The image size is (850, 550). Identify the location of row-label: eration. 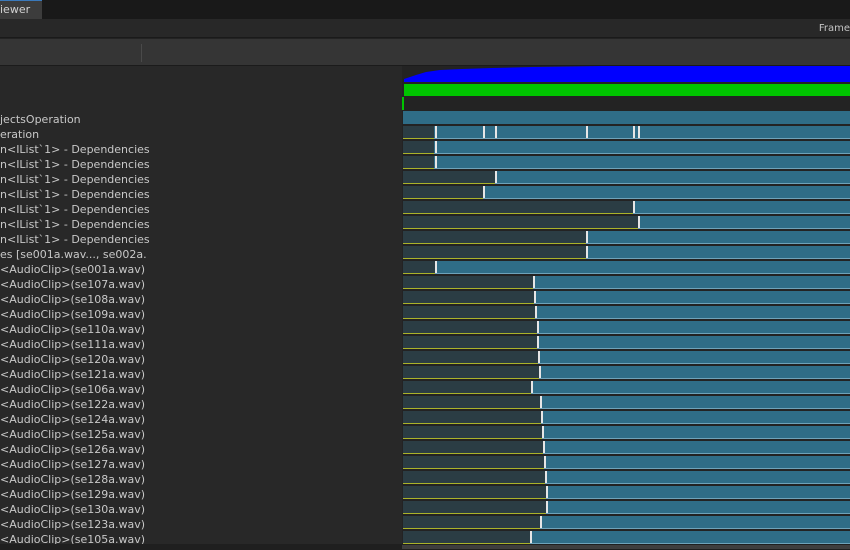
(19, 134).